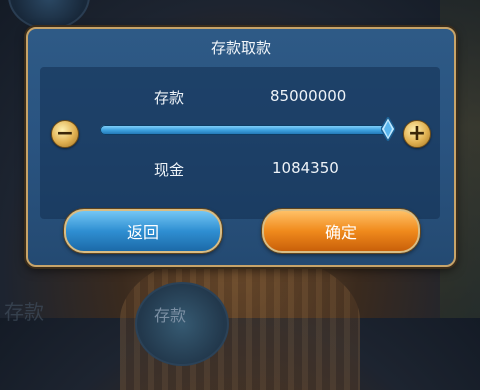  I want to click on background-bank-label: 存款, so click(170, 315).